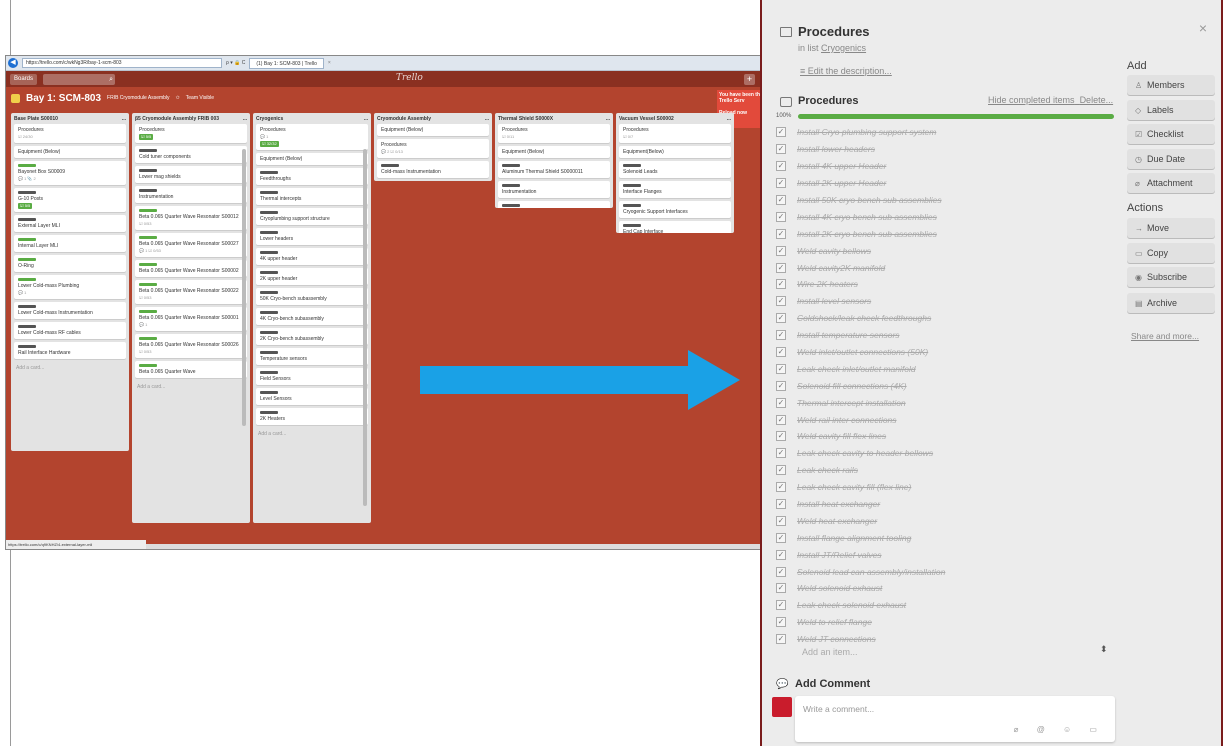  Describe the element at coordinates (70, 200) in the screenshot. I see `card: G-10 Posts ☑ 5/5` at that location.